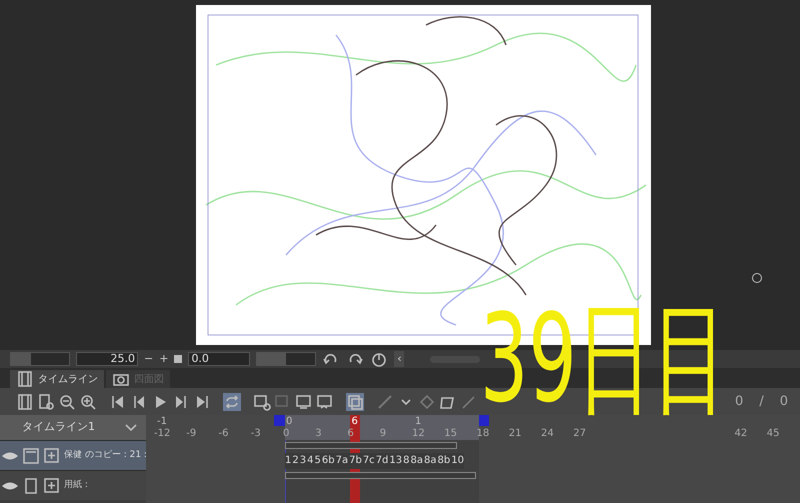  Describe the element at coordinates (368, 461) in the screenshot. I see `cel-label: 7c` at that location.